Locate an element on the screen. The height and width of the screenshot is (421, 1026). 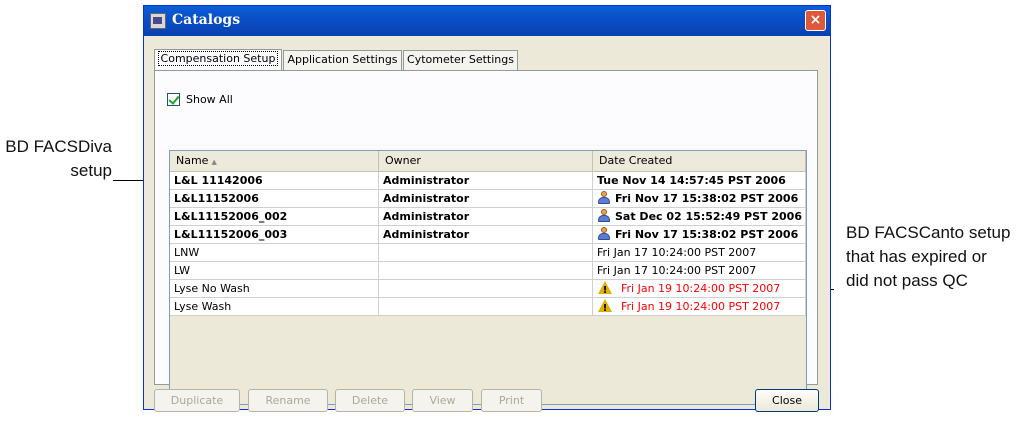
table-row: LW Fri Jan 17 10:24:00 PST 2007 is located at coordinates (488, 271).